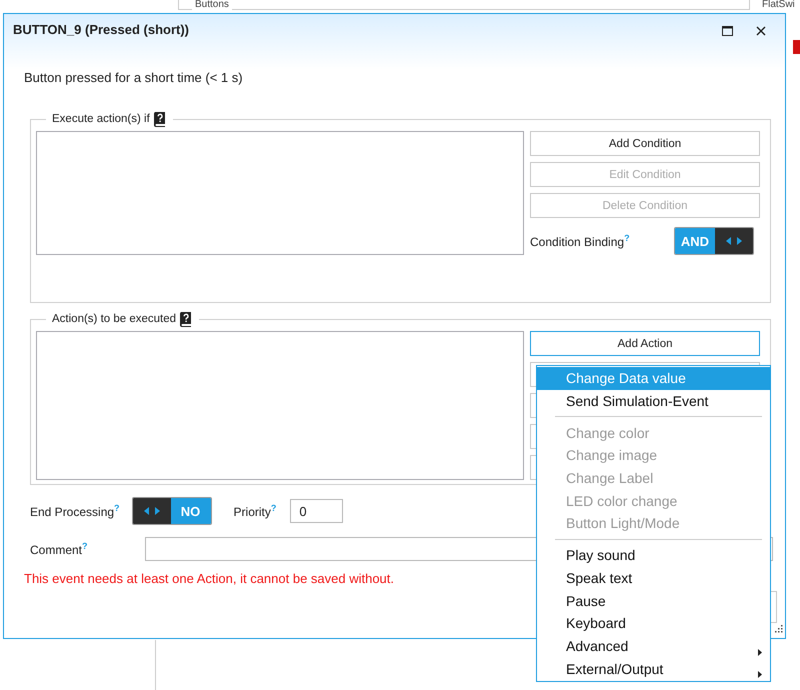 The width and height of the screenshot is (800, 690). Describe the element at coordinates (623, 524) in the screenshot. I see `menu-item: Button Light/Mode` at that location.